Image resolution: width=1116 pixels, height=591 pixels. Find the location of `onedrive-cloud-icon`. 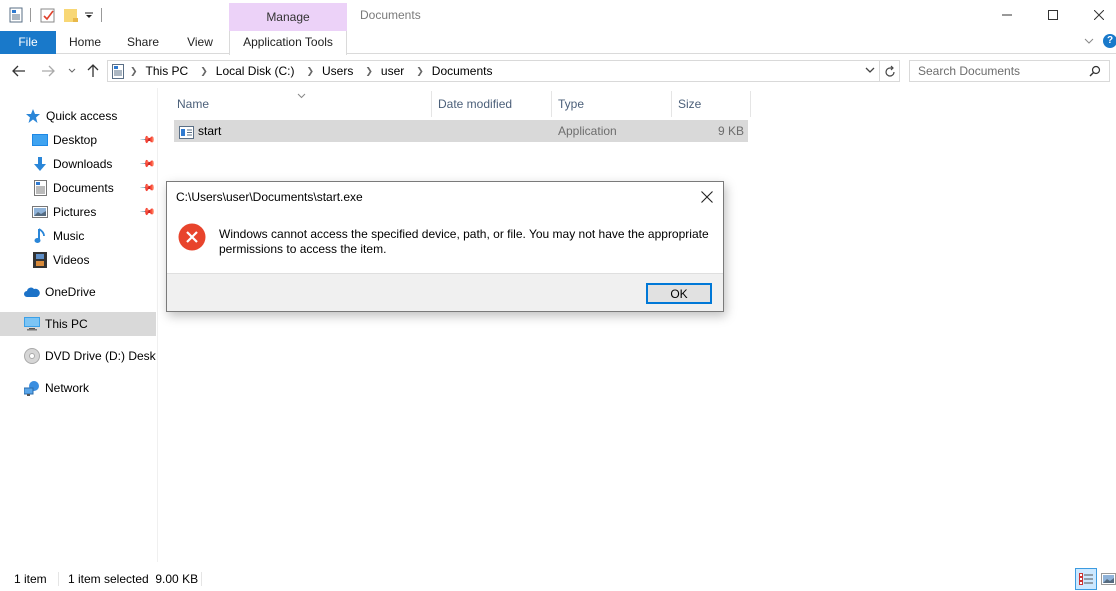

onedrive-cloud-icon is located at coordinates (32, 292).